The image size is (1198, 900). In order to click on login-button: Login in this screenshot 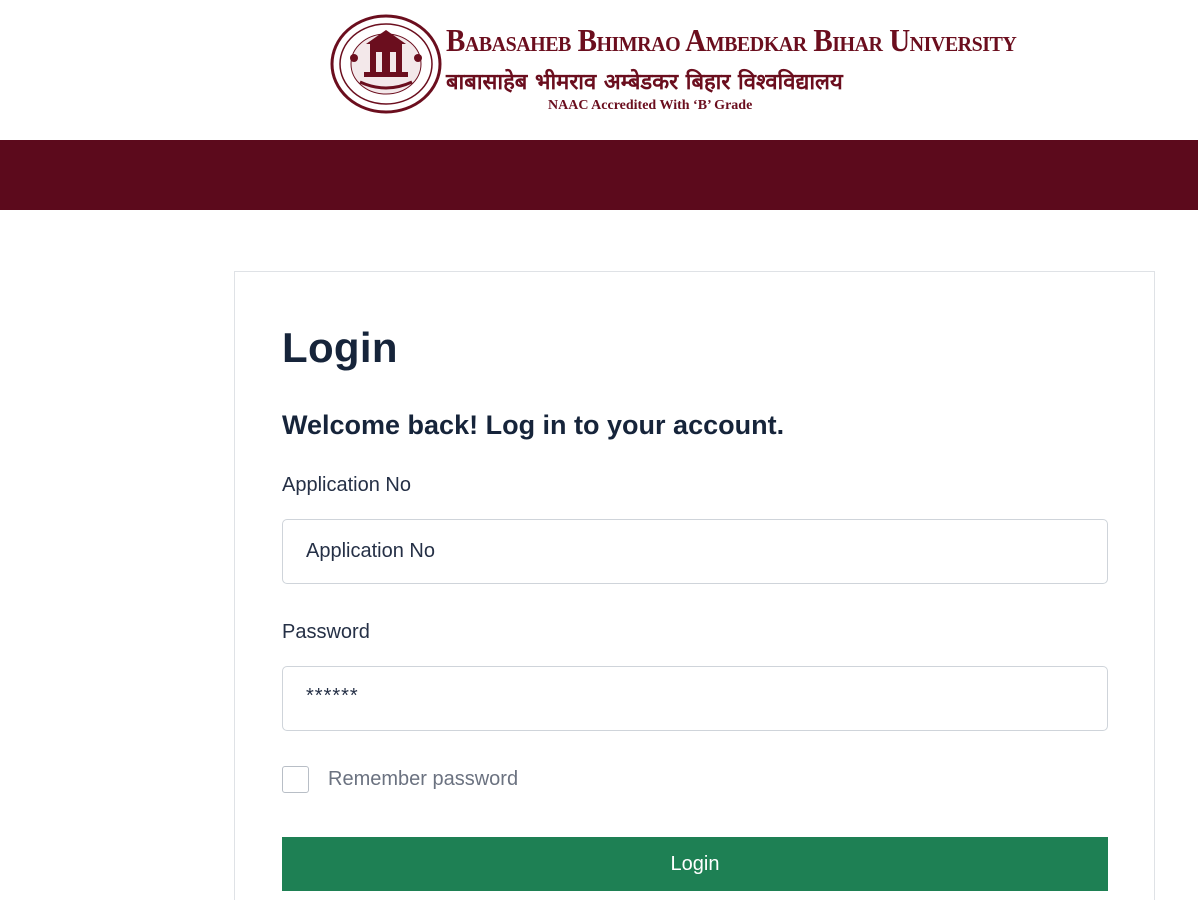, I will do `click(695, 864)`.